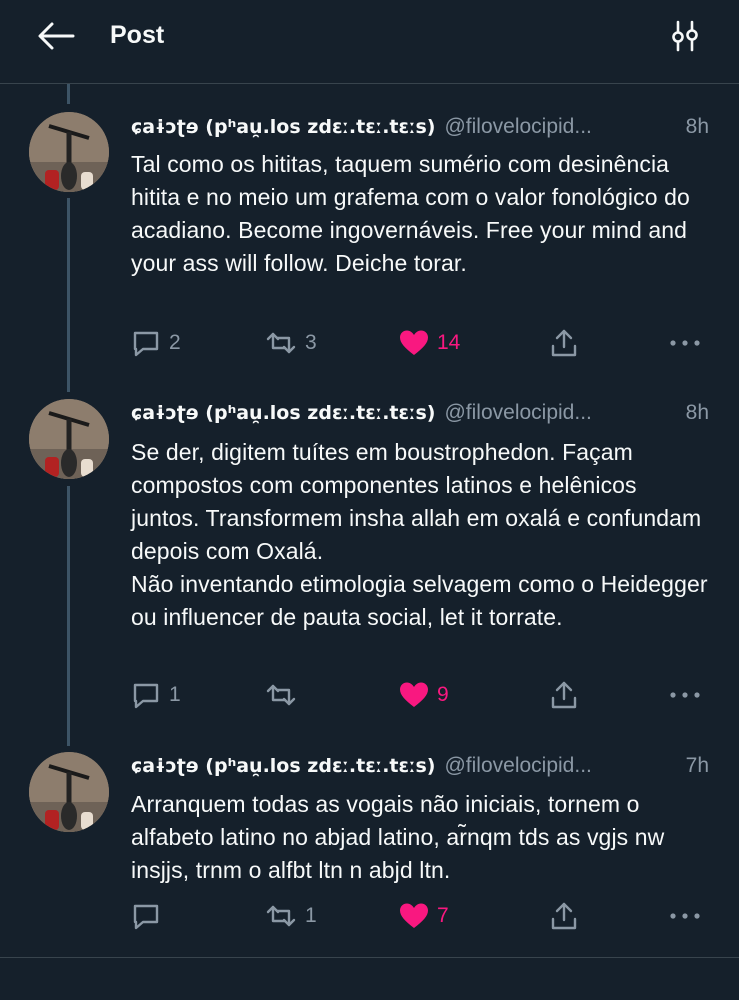  What do you see at coordinates (175, 694) in the screenshot?
I see `reply-count: 1` at bounding box center [175, 694].